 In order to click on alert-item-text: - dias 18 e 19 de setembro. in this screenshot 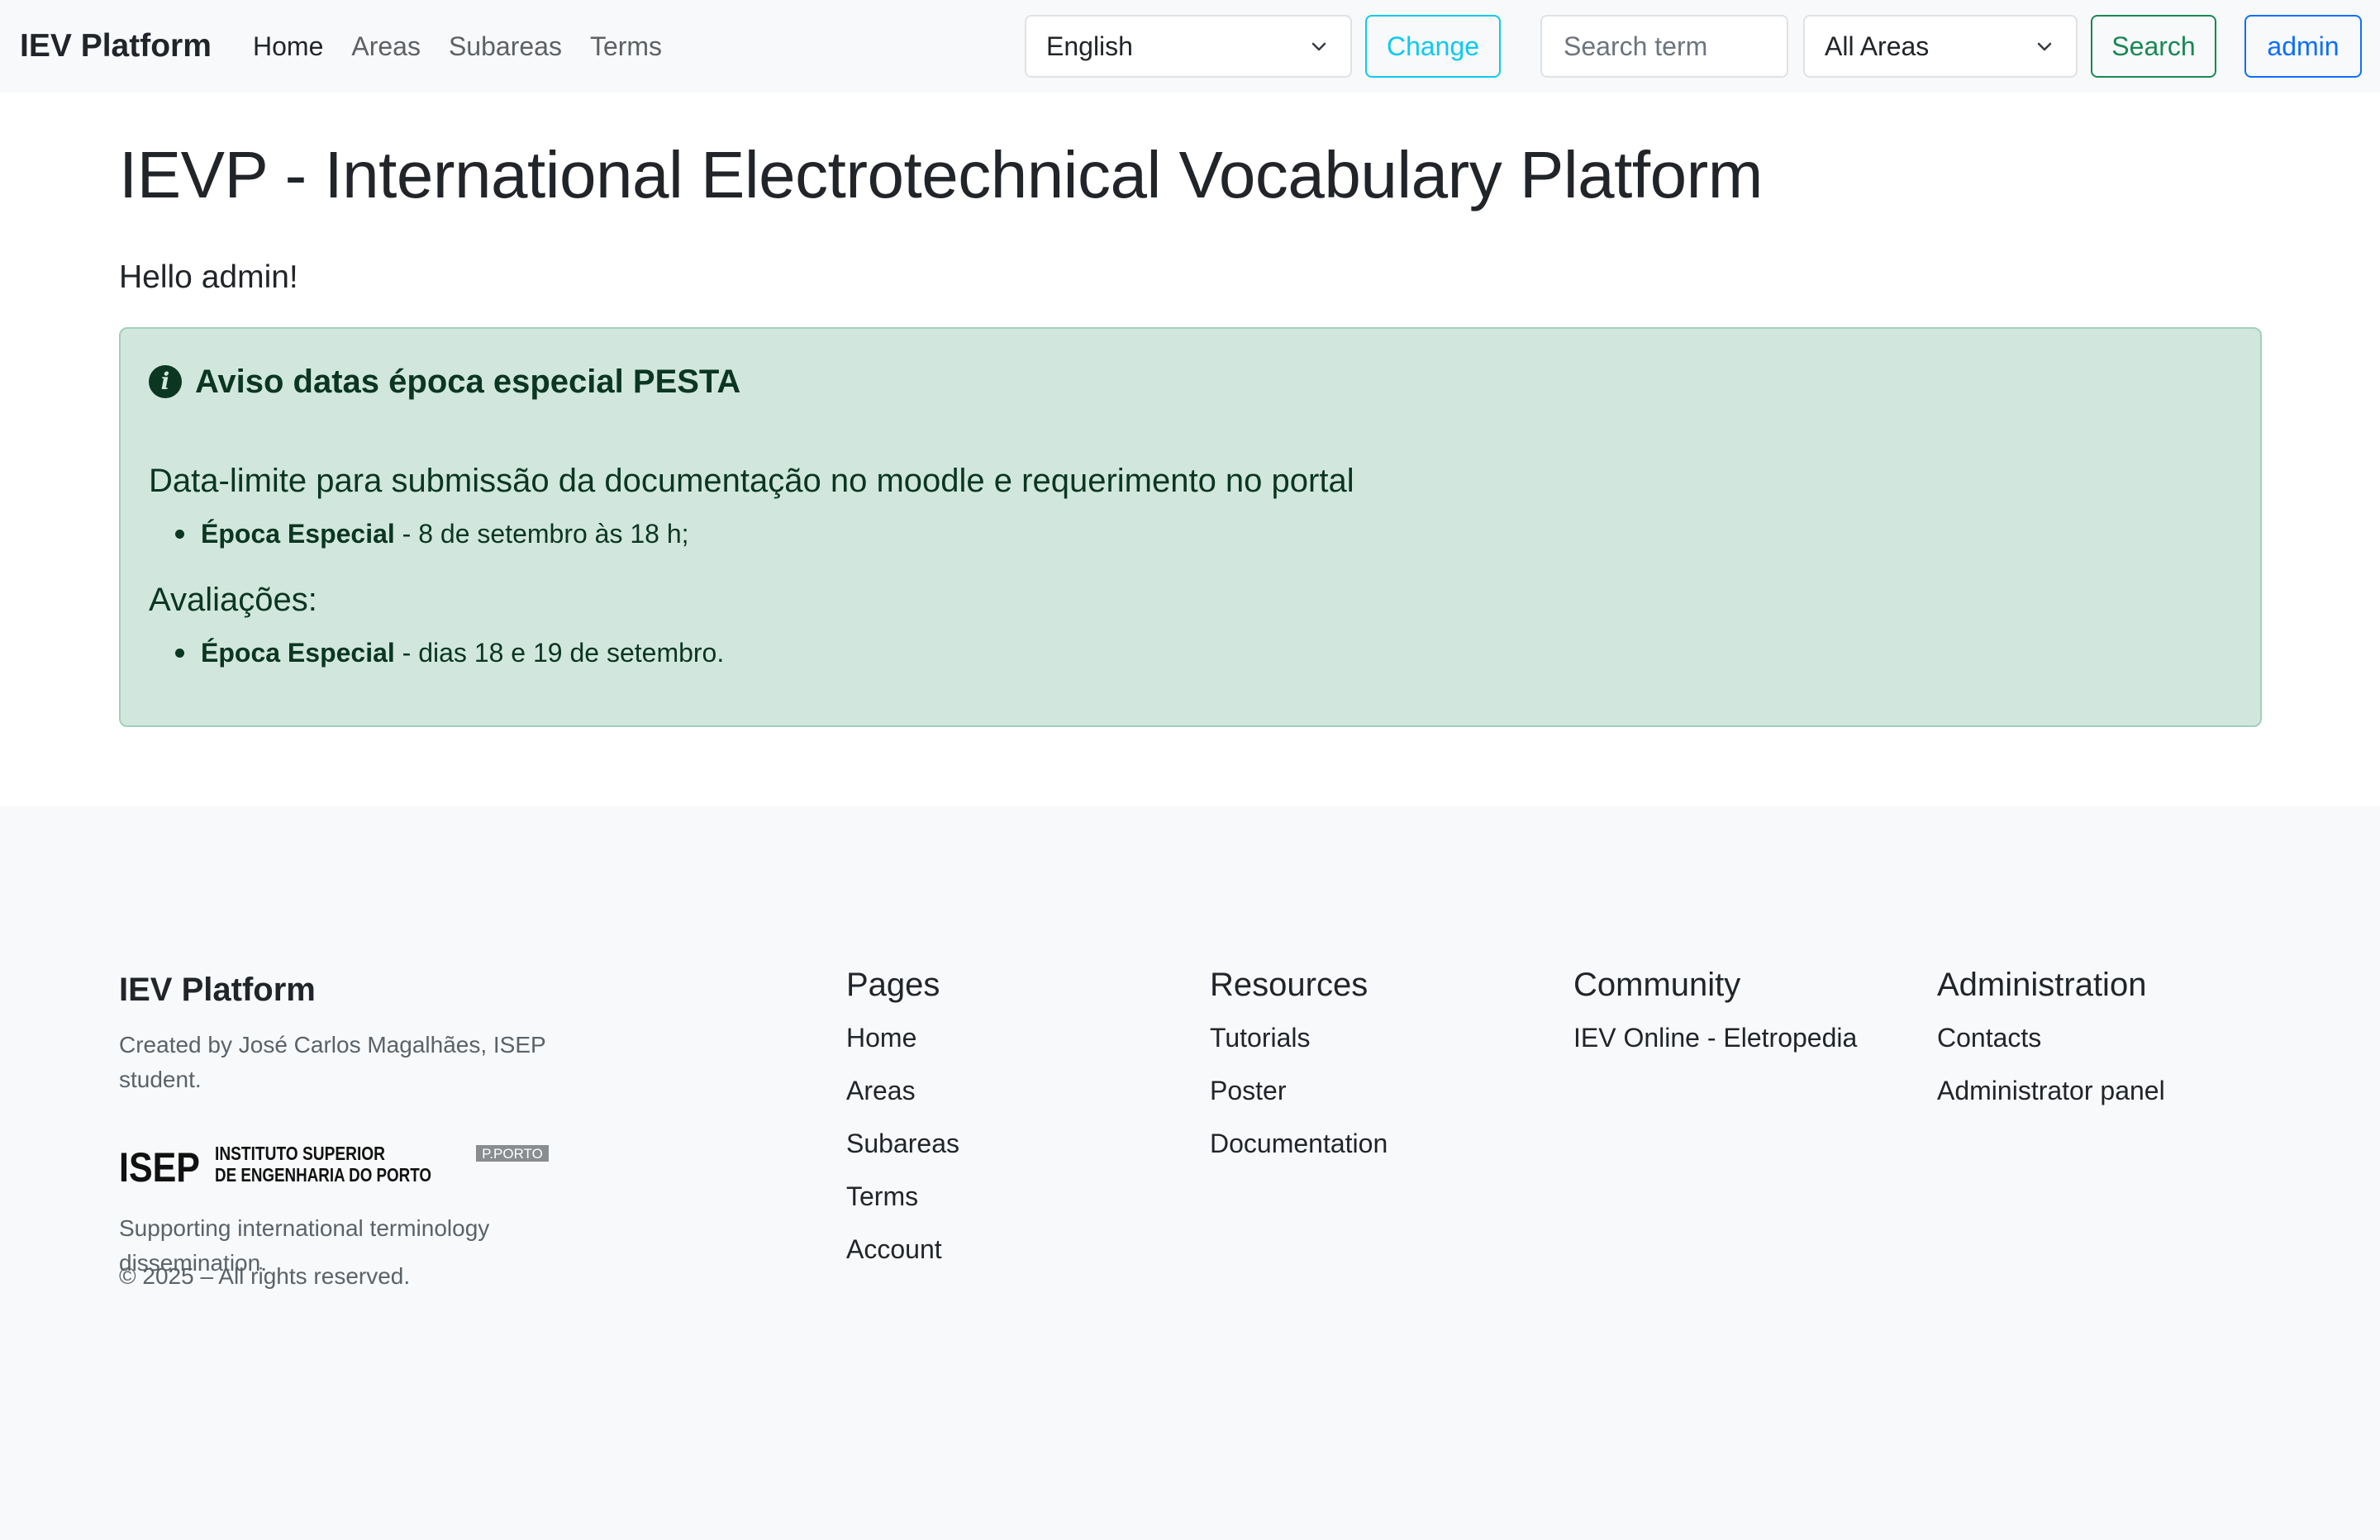, I will do `click(559, 653)`.